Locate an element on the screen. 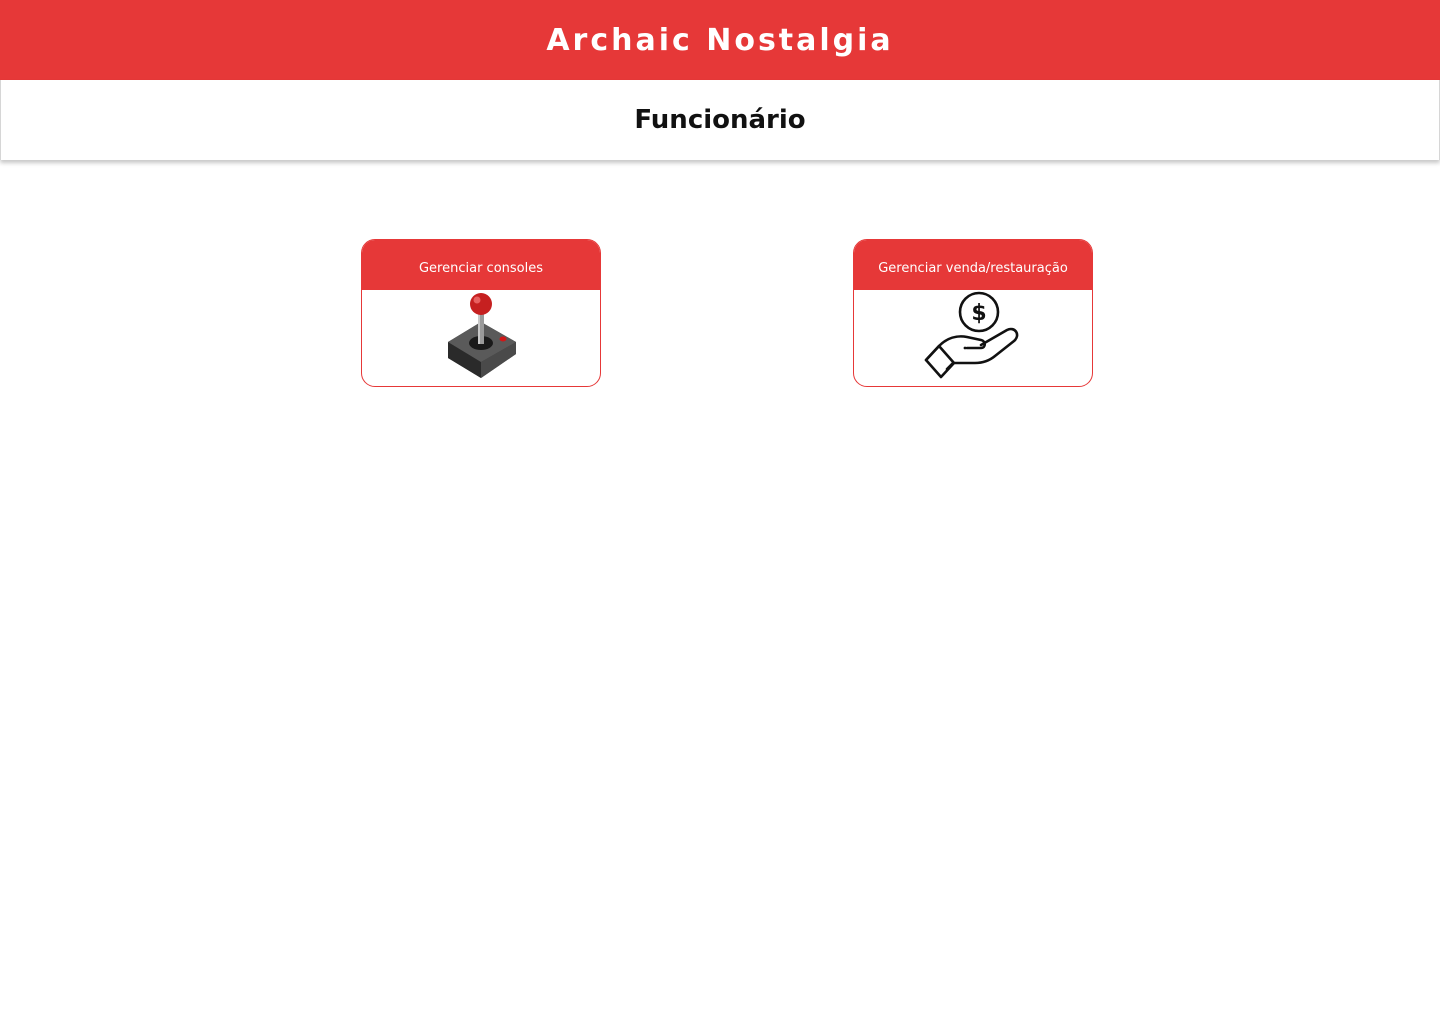  top-bar: Archaic Nostalgia is located at coordinates (720, 40).